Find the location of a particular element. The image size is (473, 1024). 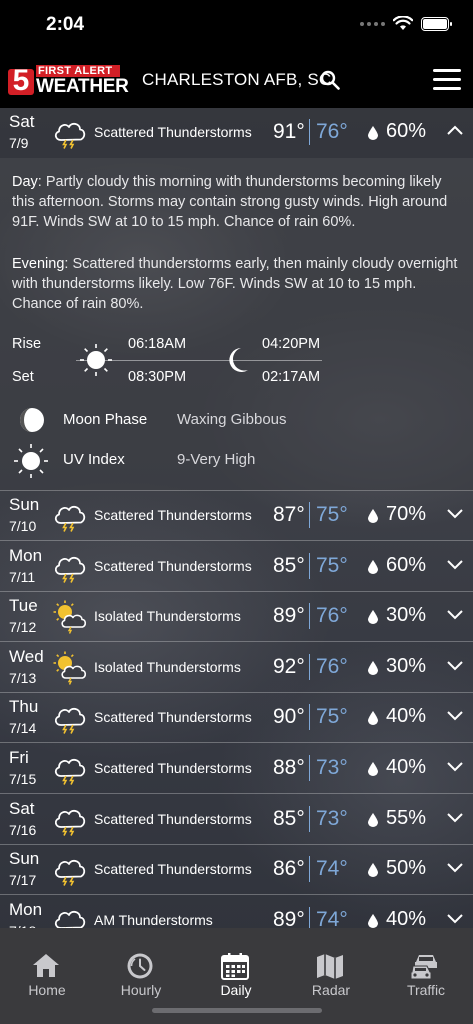

moonrise-time: 04:20PM is located at coordinates (291, 344).